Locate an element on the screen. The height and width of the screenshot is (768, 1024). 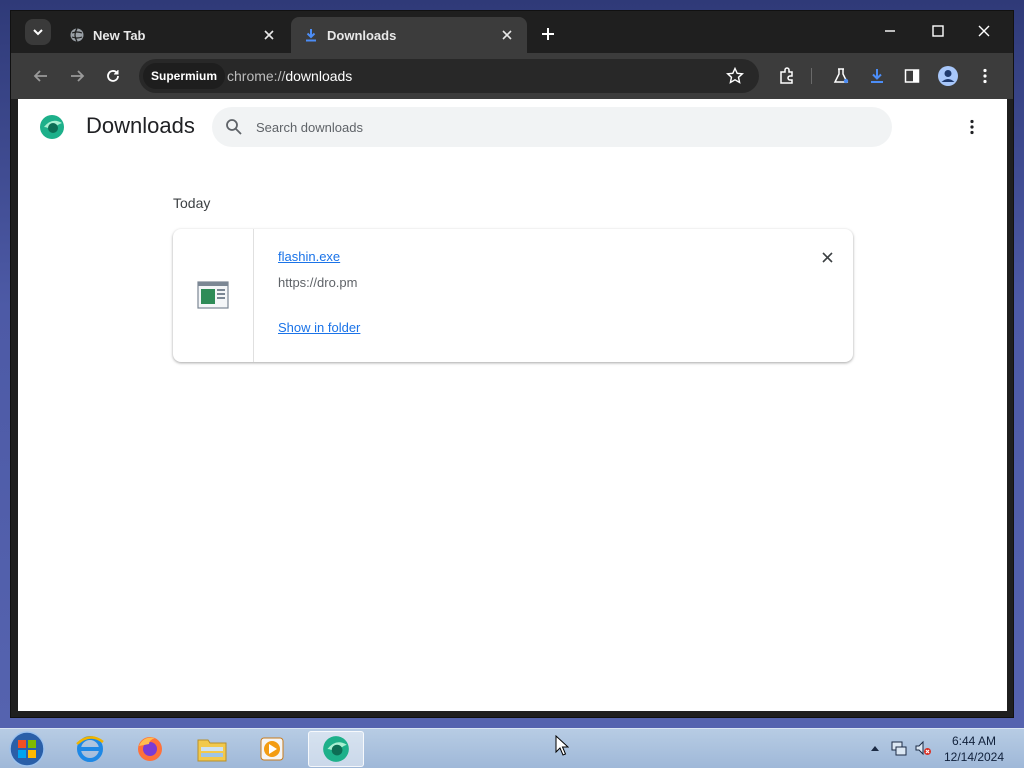
profile-button is located at coordinates (948, 76).